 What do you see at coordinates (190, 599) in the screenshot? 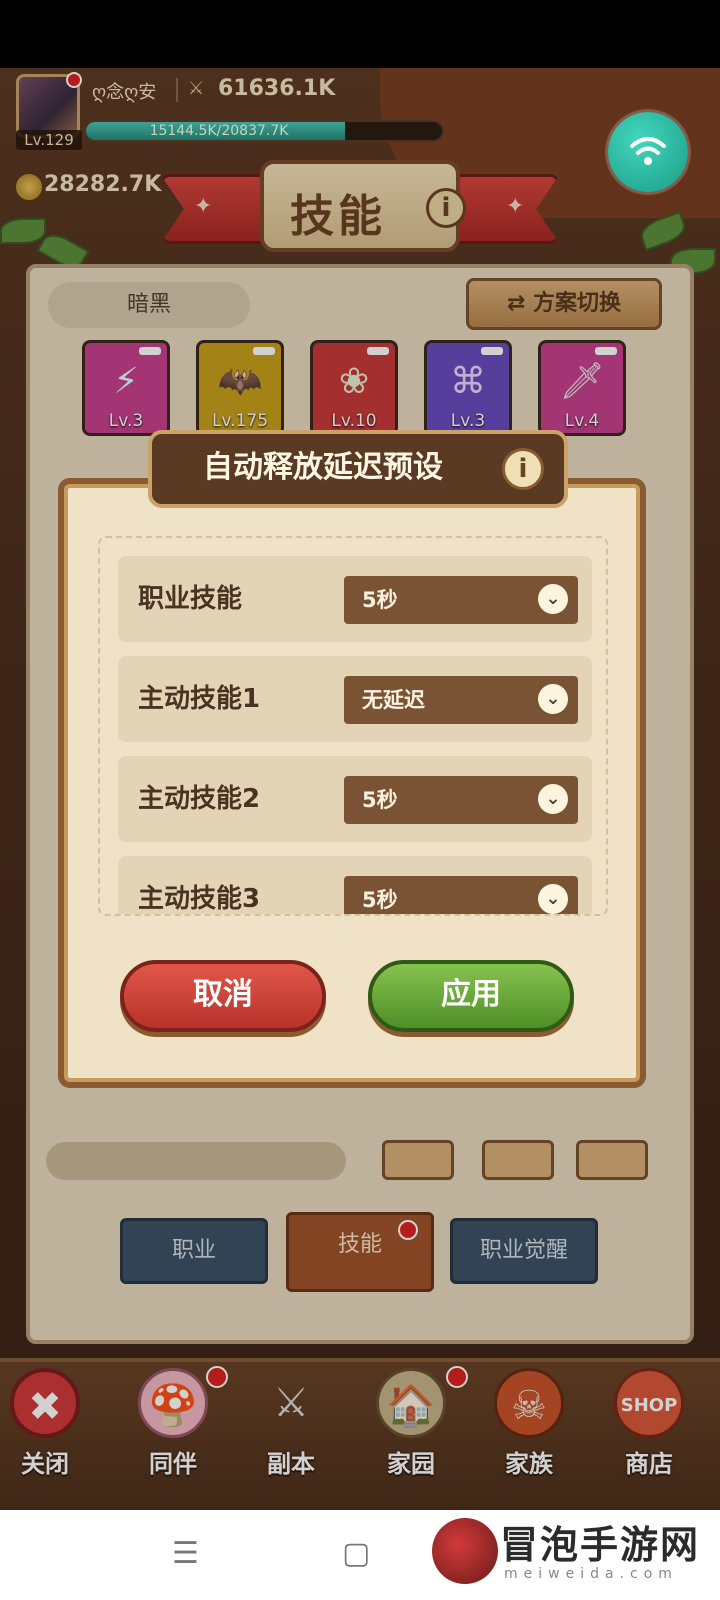
I see `setting-label: 职业技能` at bounding box center [190, 599].